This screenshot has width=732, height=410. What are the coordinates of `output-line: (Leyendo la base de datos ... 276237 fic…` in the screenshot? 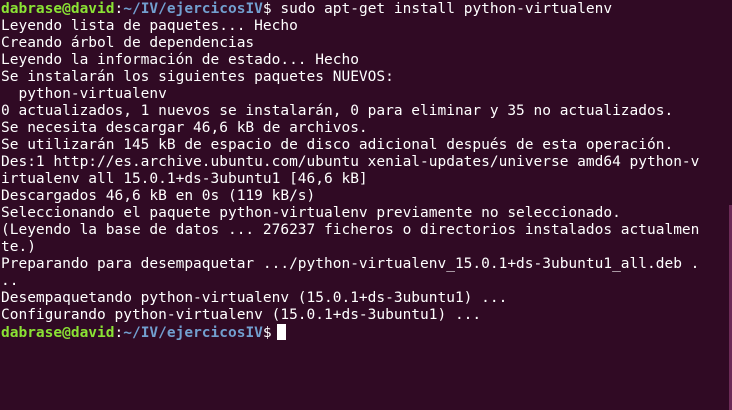 It's located at (350, 230).